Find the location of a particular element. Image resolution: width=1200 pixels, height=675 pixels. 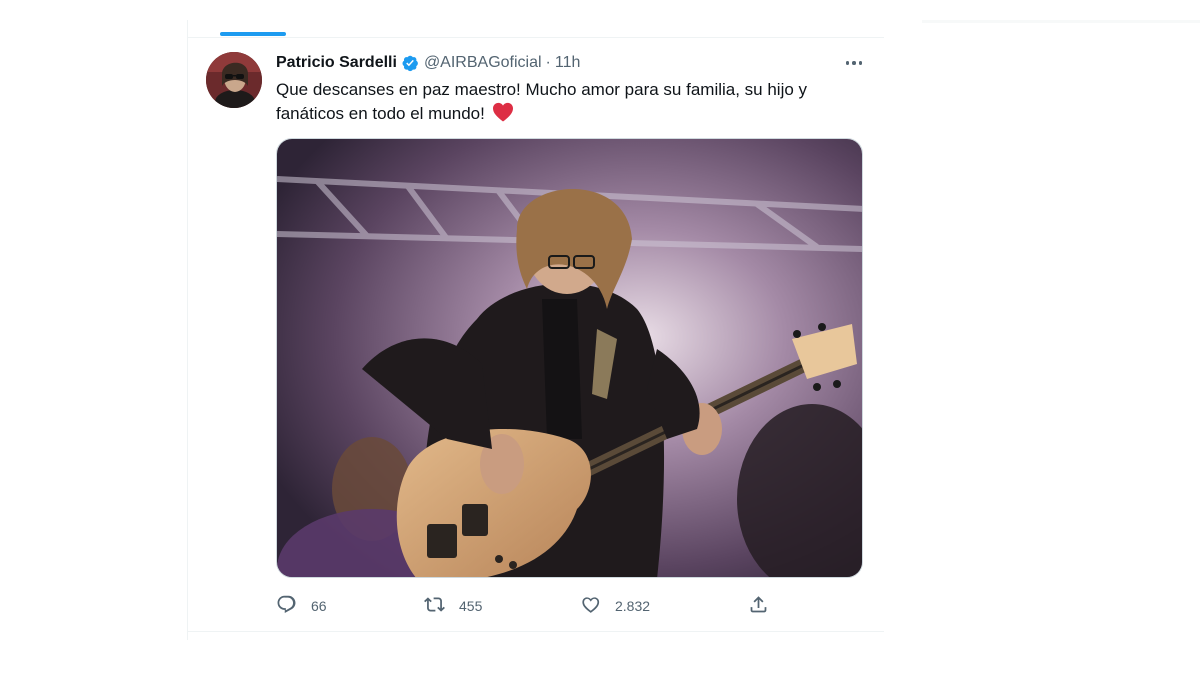

retweet-button: 455 is located at coordinates (453, 606).